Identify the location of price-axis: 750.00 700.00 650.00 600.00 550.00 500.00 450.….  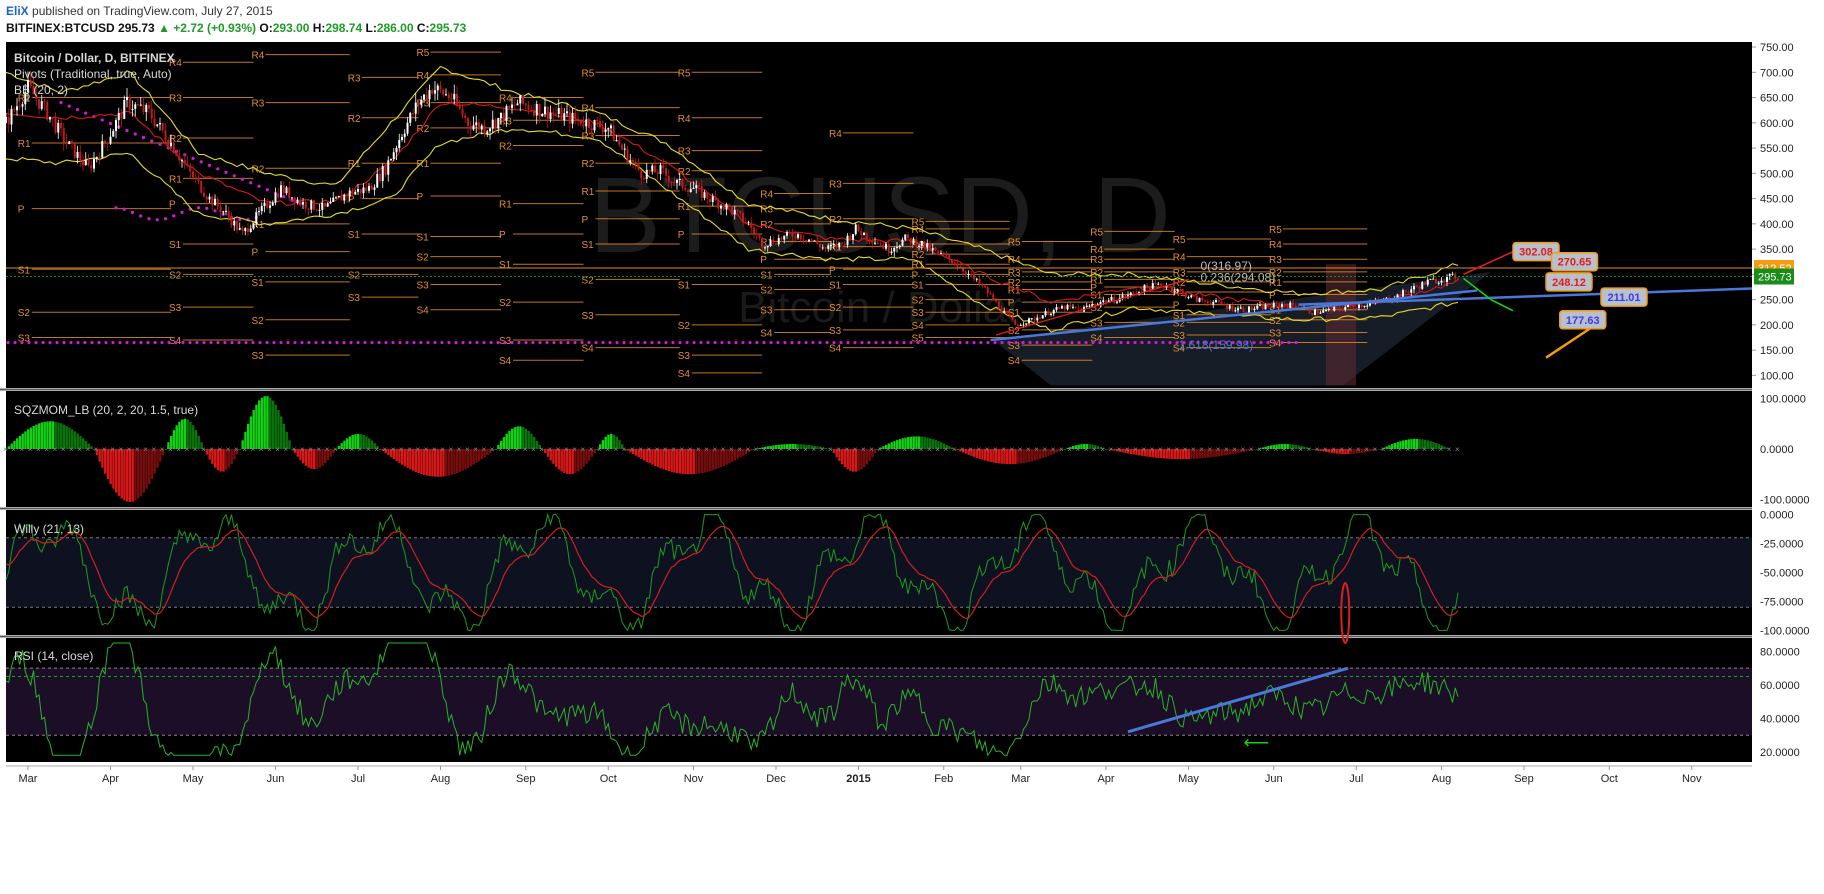
(1788, 404).